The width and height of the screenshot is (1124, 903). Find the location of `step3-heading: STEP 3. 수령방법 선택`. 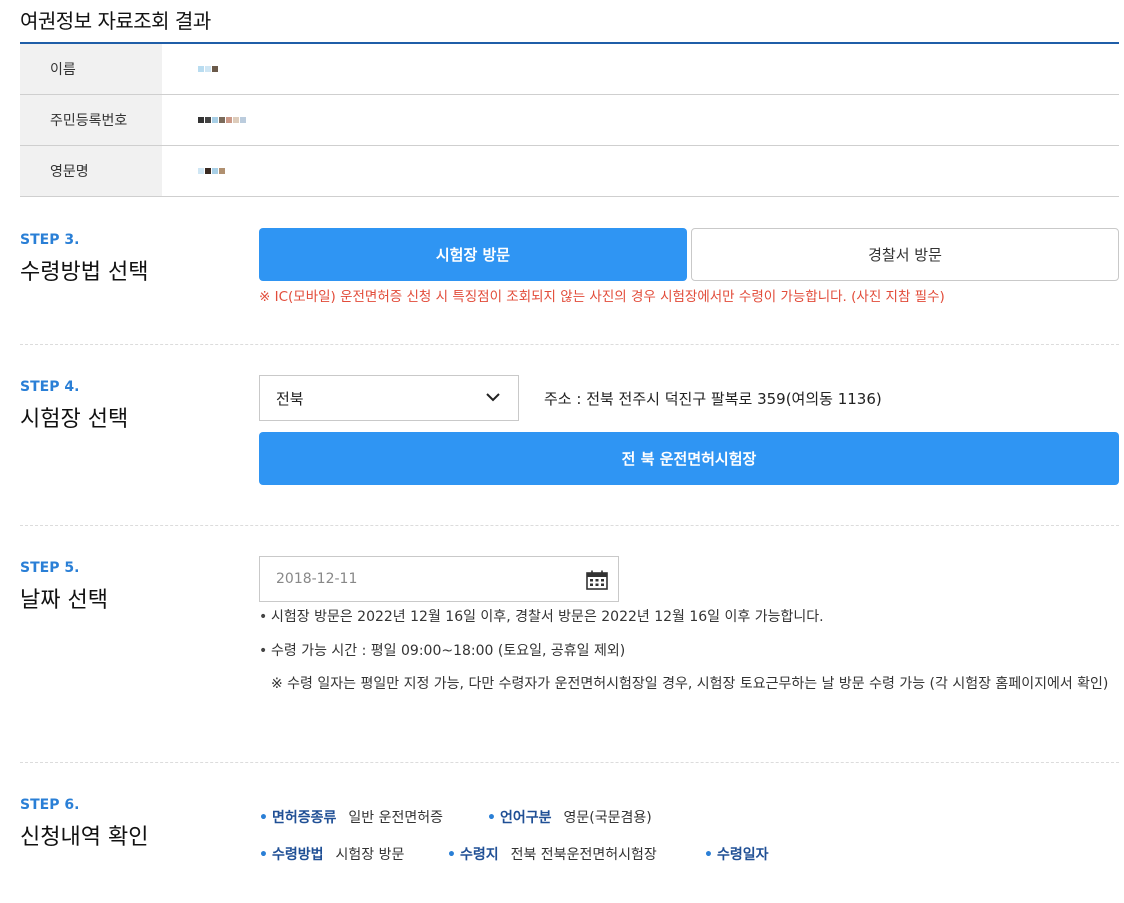

step3-heading: STEP 3. 수령방법 선택 is located at coordinates (84, 259).